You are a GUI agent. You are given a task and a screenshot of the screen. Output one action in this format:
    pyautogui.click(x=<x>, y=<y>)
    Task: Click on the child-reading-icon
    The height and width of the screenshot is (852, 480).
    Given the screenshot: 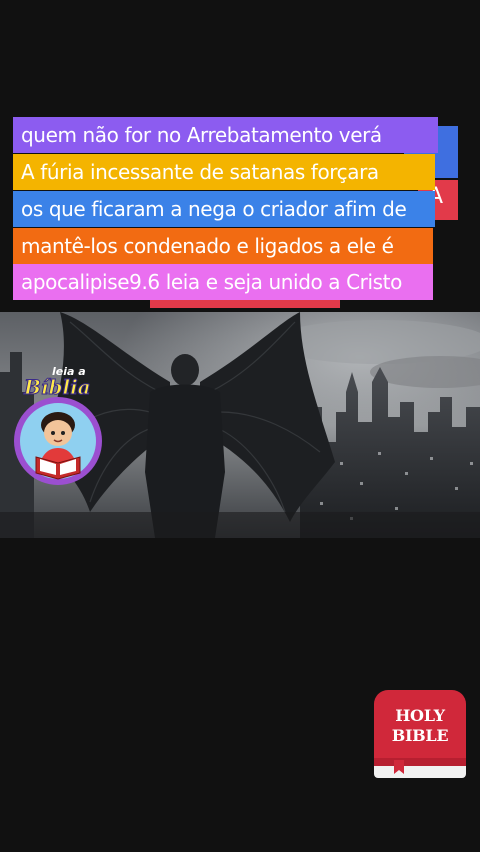 What is the action you would take?
    pyautogui.click(x=58, y=441)
    